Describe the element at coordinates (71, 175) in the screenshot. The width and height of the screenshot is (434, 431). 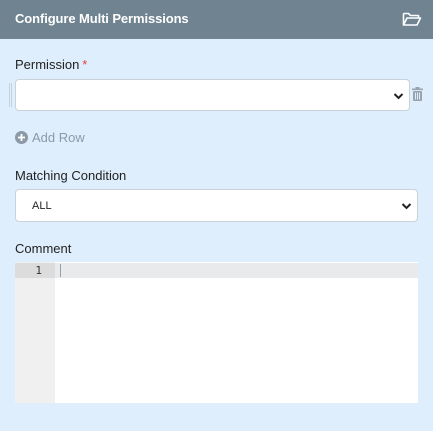
I see `matching-condition-label: Matching Condition` at that location.